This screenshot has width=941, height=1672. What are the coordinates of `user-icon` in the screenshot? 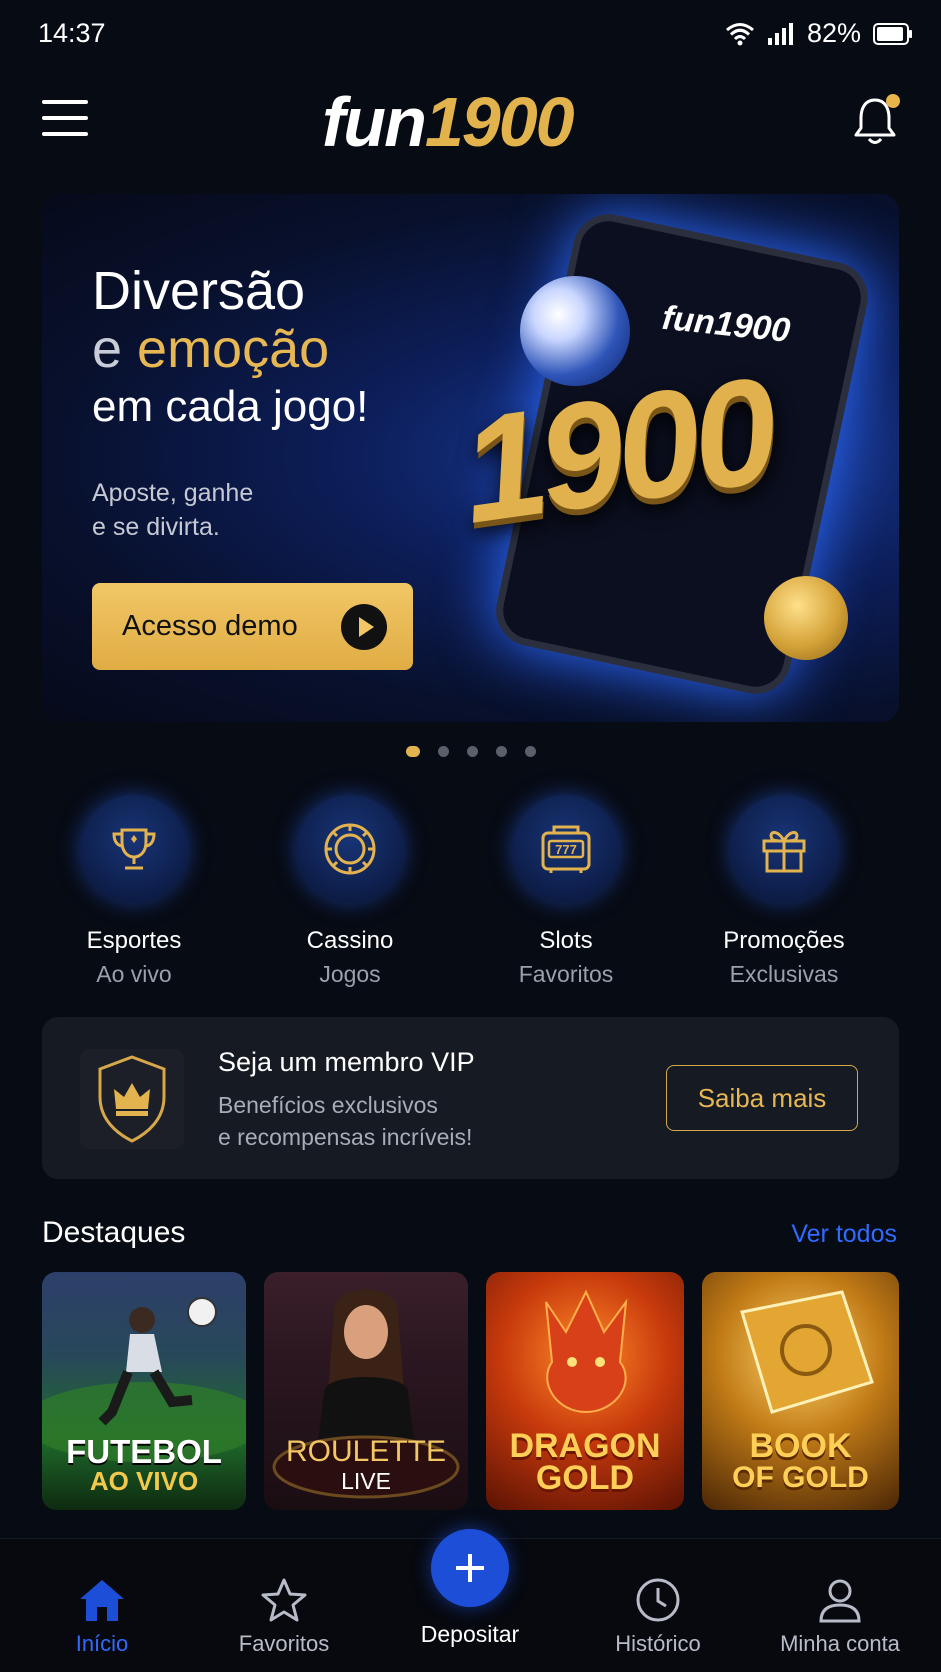 It's located at (840, 1601).